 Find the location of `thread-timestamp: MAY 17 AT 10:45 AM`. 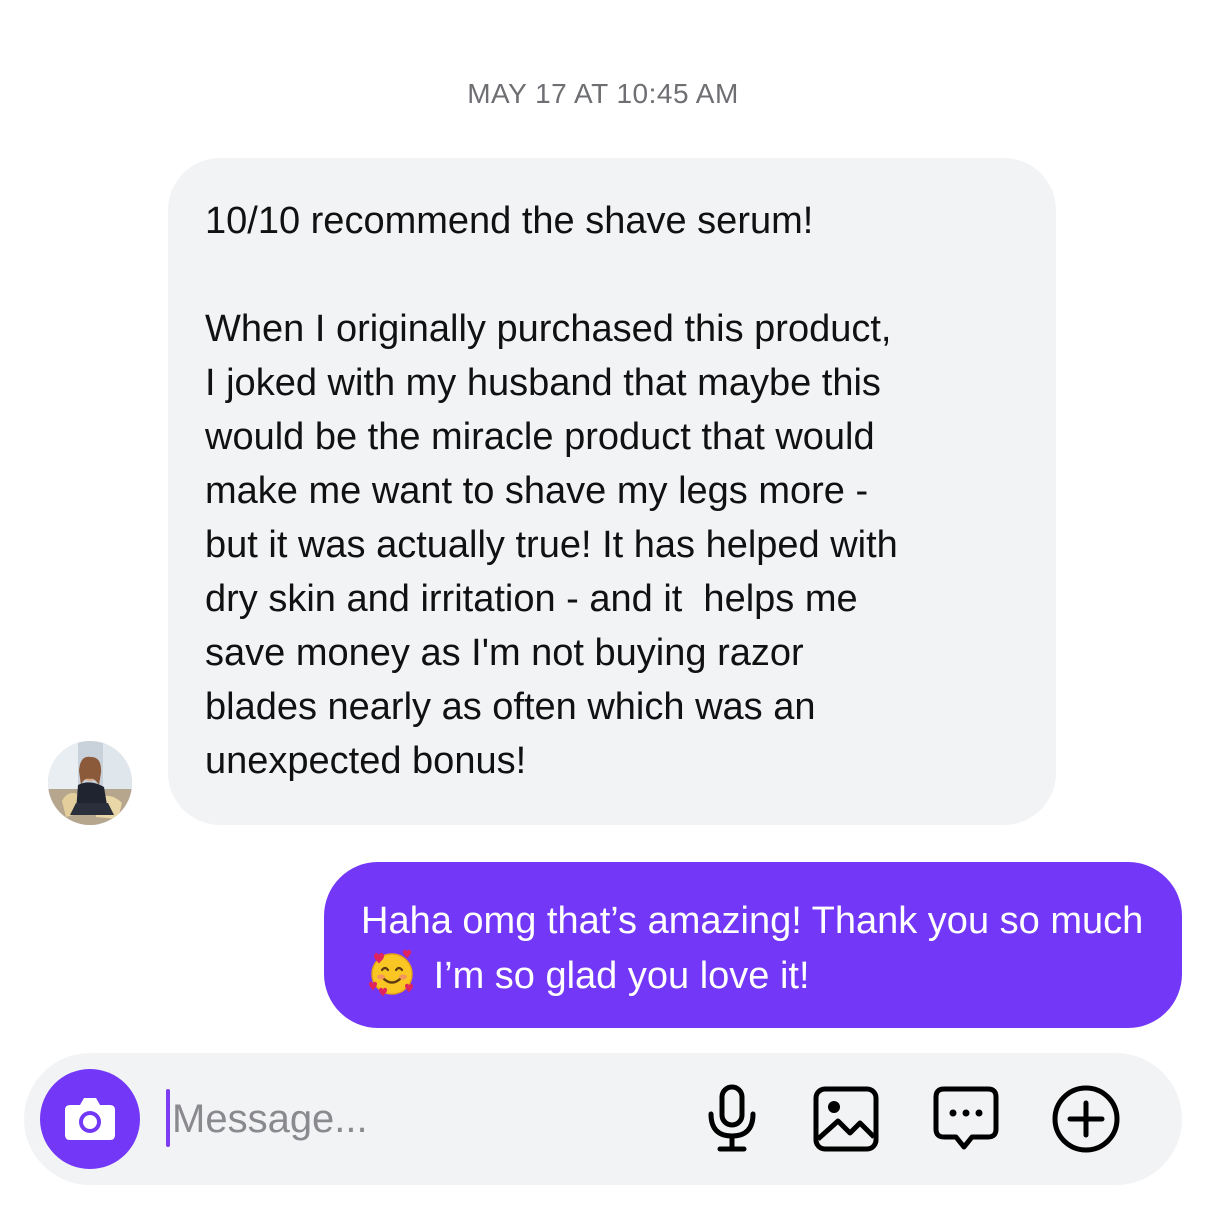

thread-timestamp: MAY 17 AT 10:45 AM is located at coordinates (603, 93).